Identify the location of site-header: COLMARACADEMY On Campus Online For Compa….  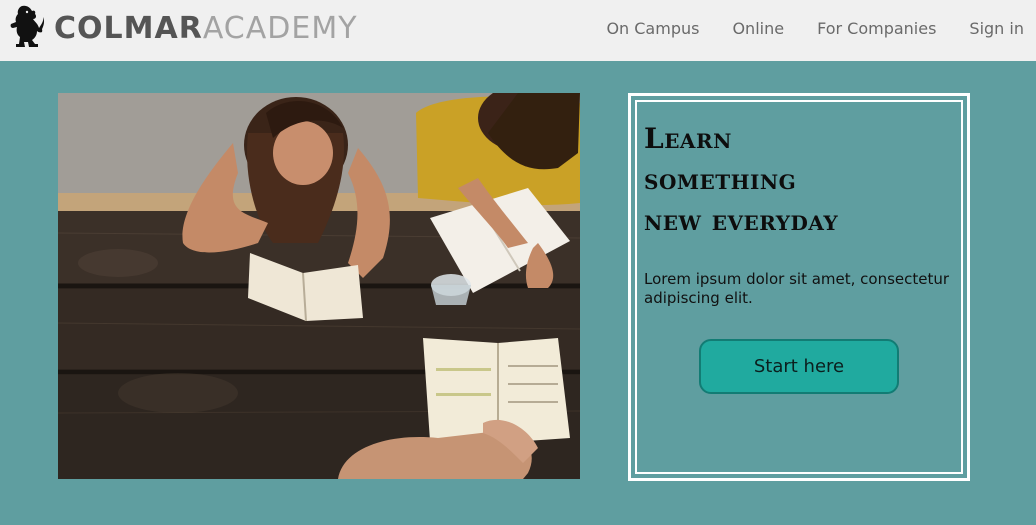
(518, 30).